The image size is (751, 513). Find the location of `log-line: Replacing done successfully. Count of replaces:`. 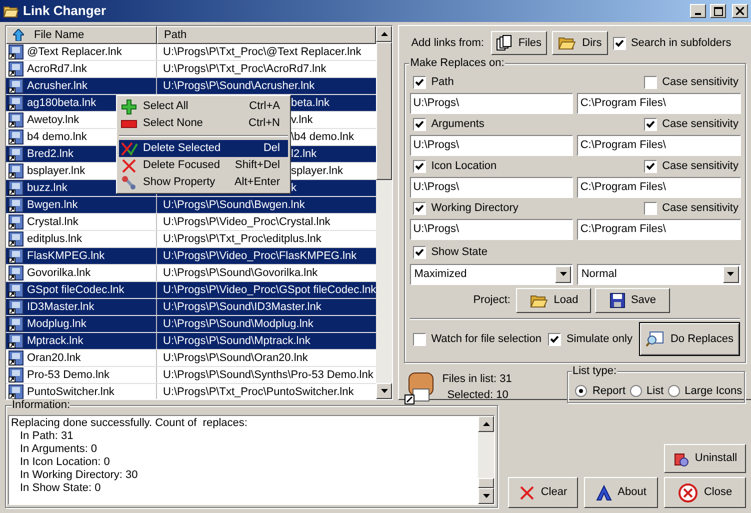

log-line: Replacing done successfully. Count of replaces: is located at coordinates (129, 423).